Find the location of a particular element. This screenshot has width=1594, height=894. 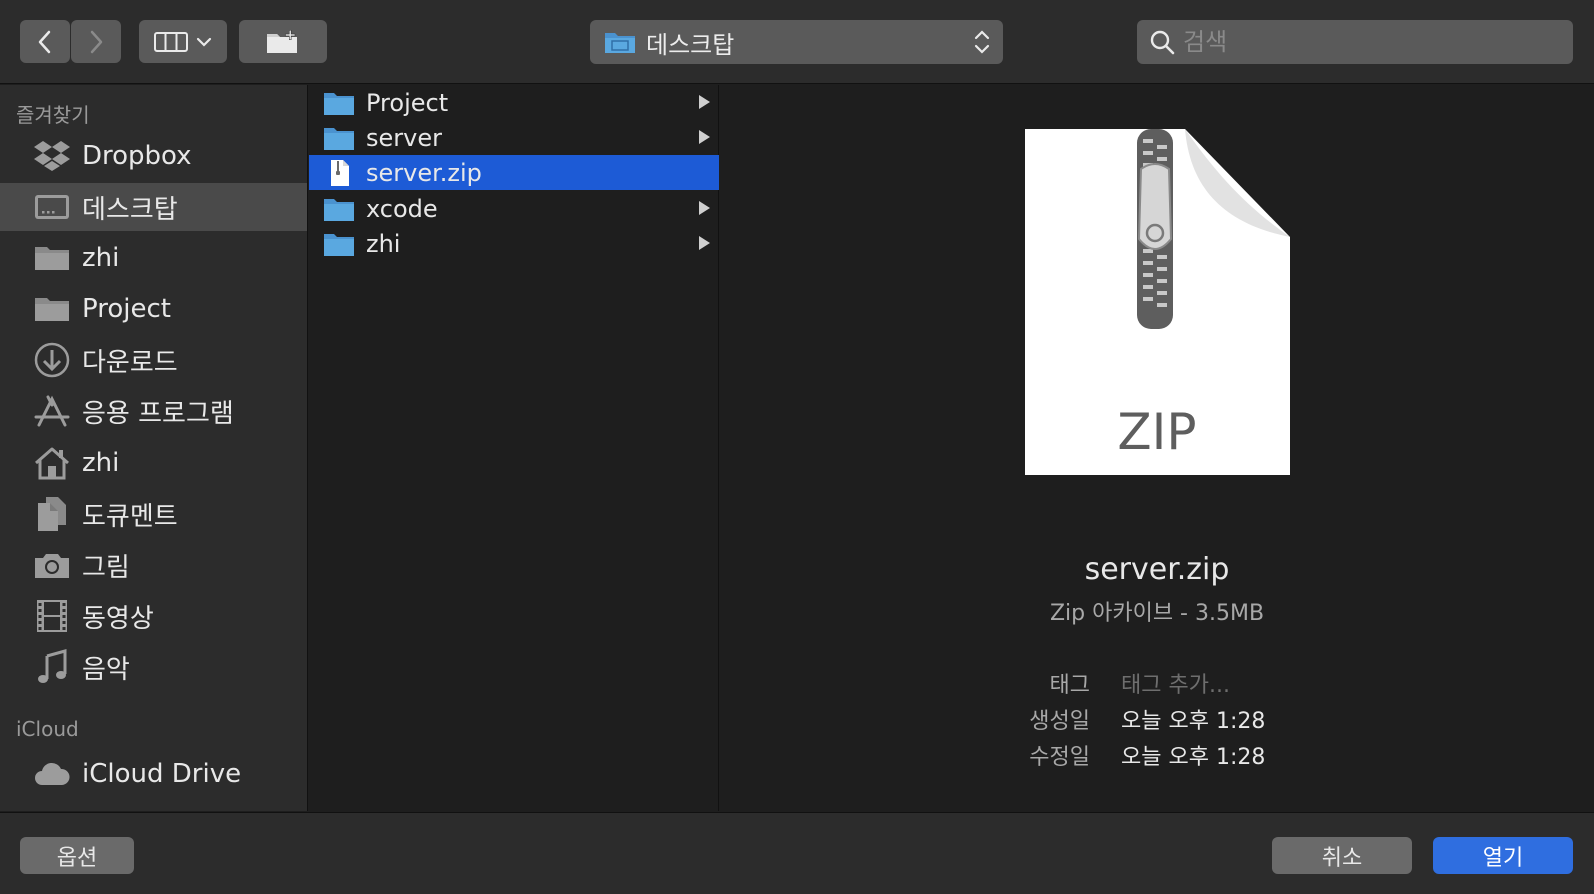

file-row-zhi: zhi is located at coordinates (514, 243).